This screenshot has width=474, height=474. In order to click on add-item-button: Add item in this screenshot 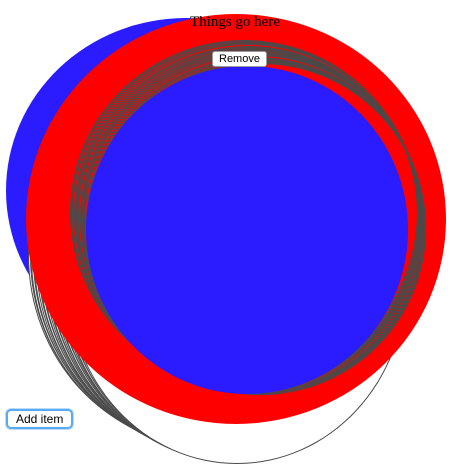, I will do `click(40, 419)`.